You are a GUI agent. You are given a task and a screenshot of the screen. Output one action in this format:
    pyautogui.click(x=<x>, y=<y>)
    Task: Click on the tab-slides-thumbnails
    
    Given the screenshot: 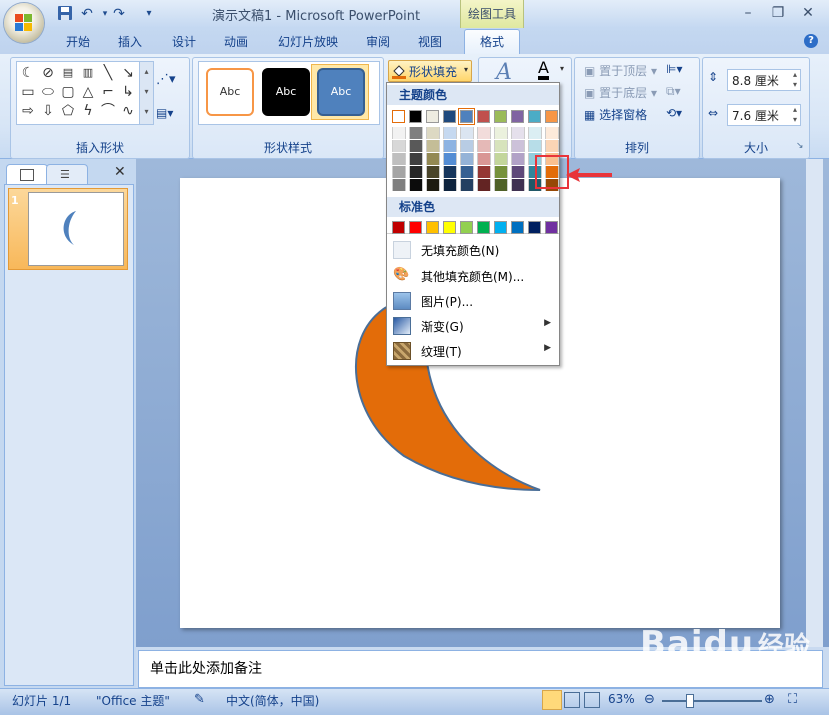 What is the action you would take?
    pyautogui.click(x=27, y=174)
    